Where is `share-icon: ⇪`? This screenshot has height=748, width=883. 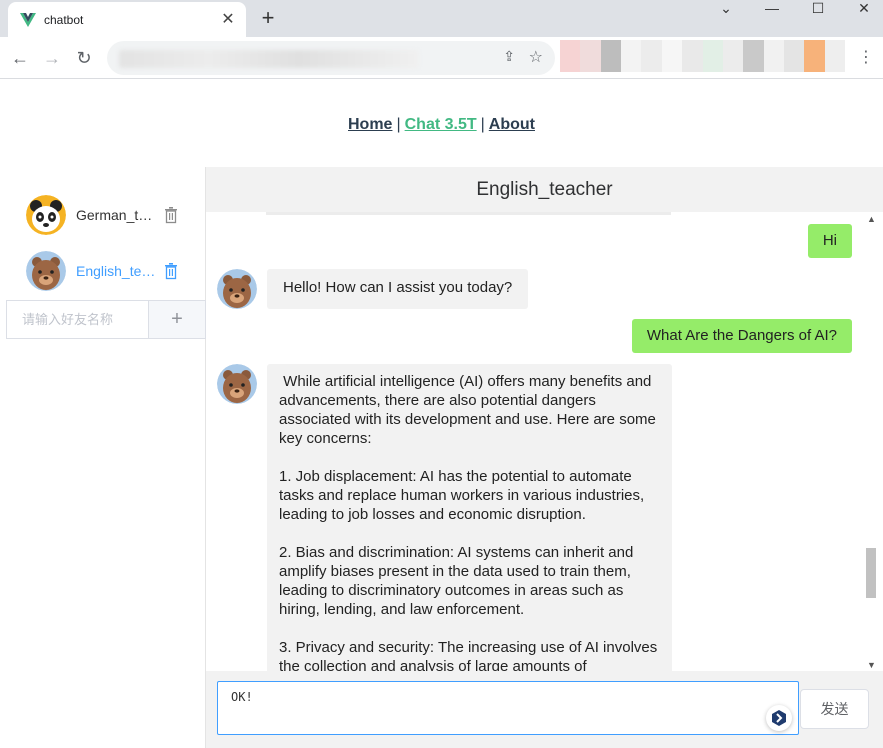
share-icon: ⇪ is located at coordinates (509, 56).